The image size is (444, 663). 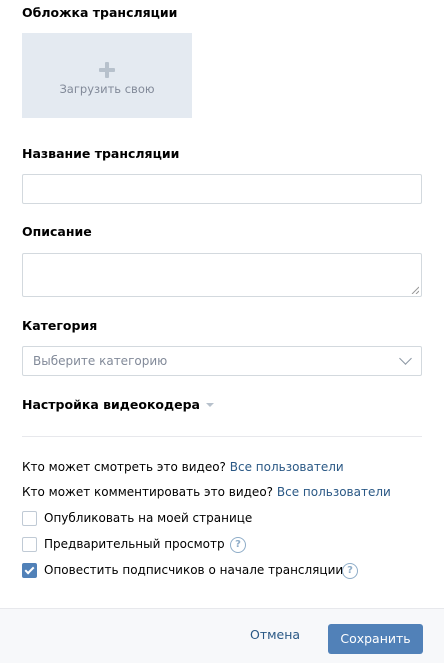 I want to click on comment-privacy-link: Все пользователи, so click(x=334, y=492).